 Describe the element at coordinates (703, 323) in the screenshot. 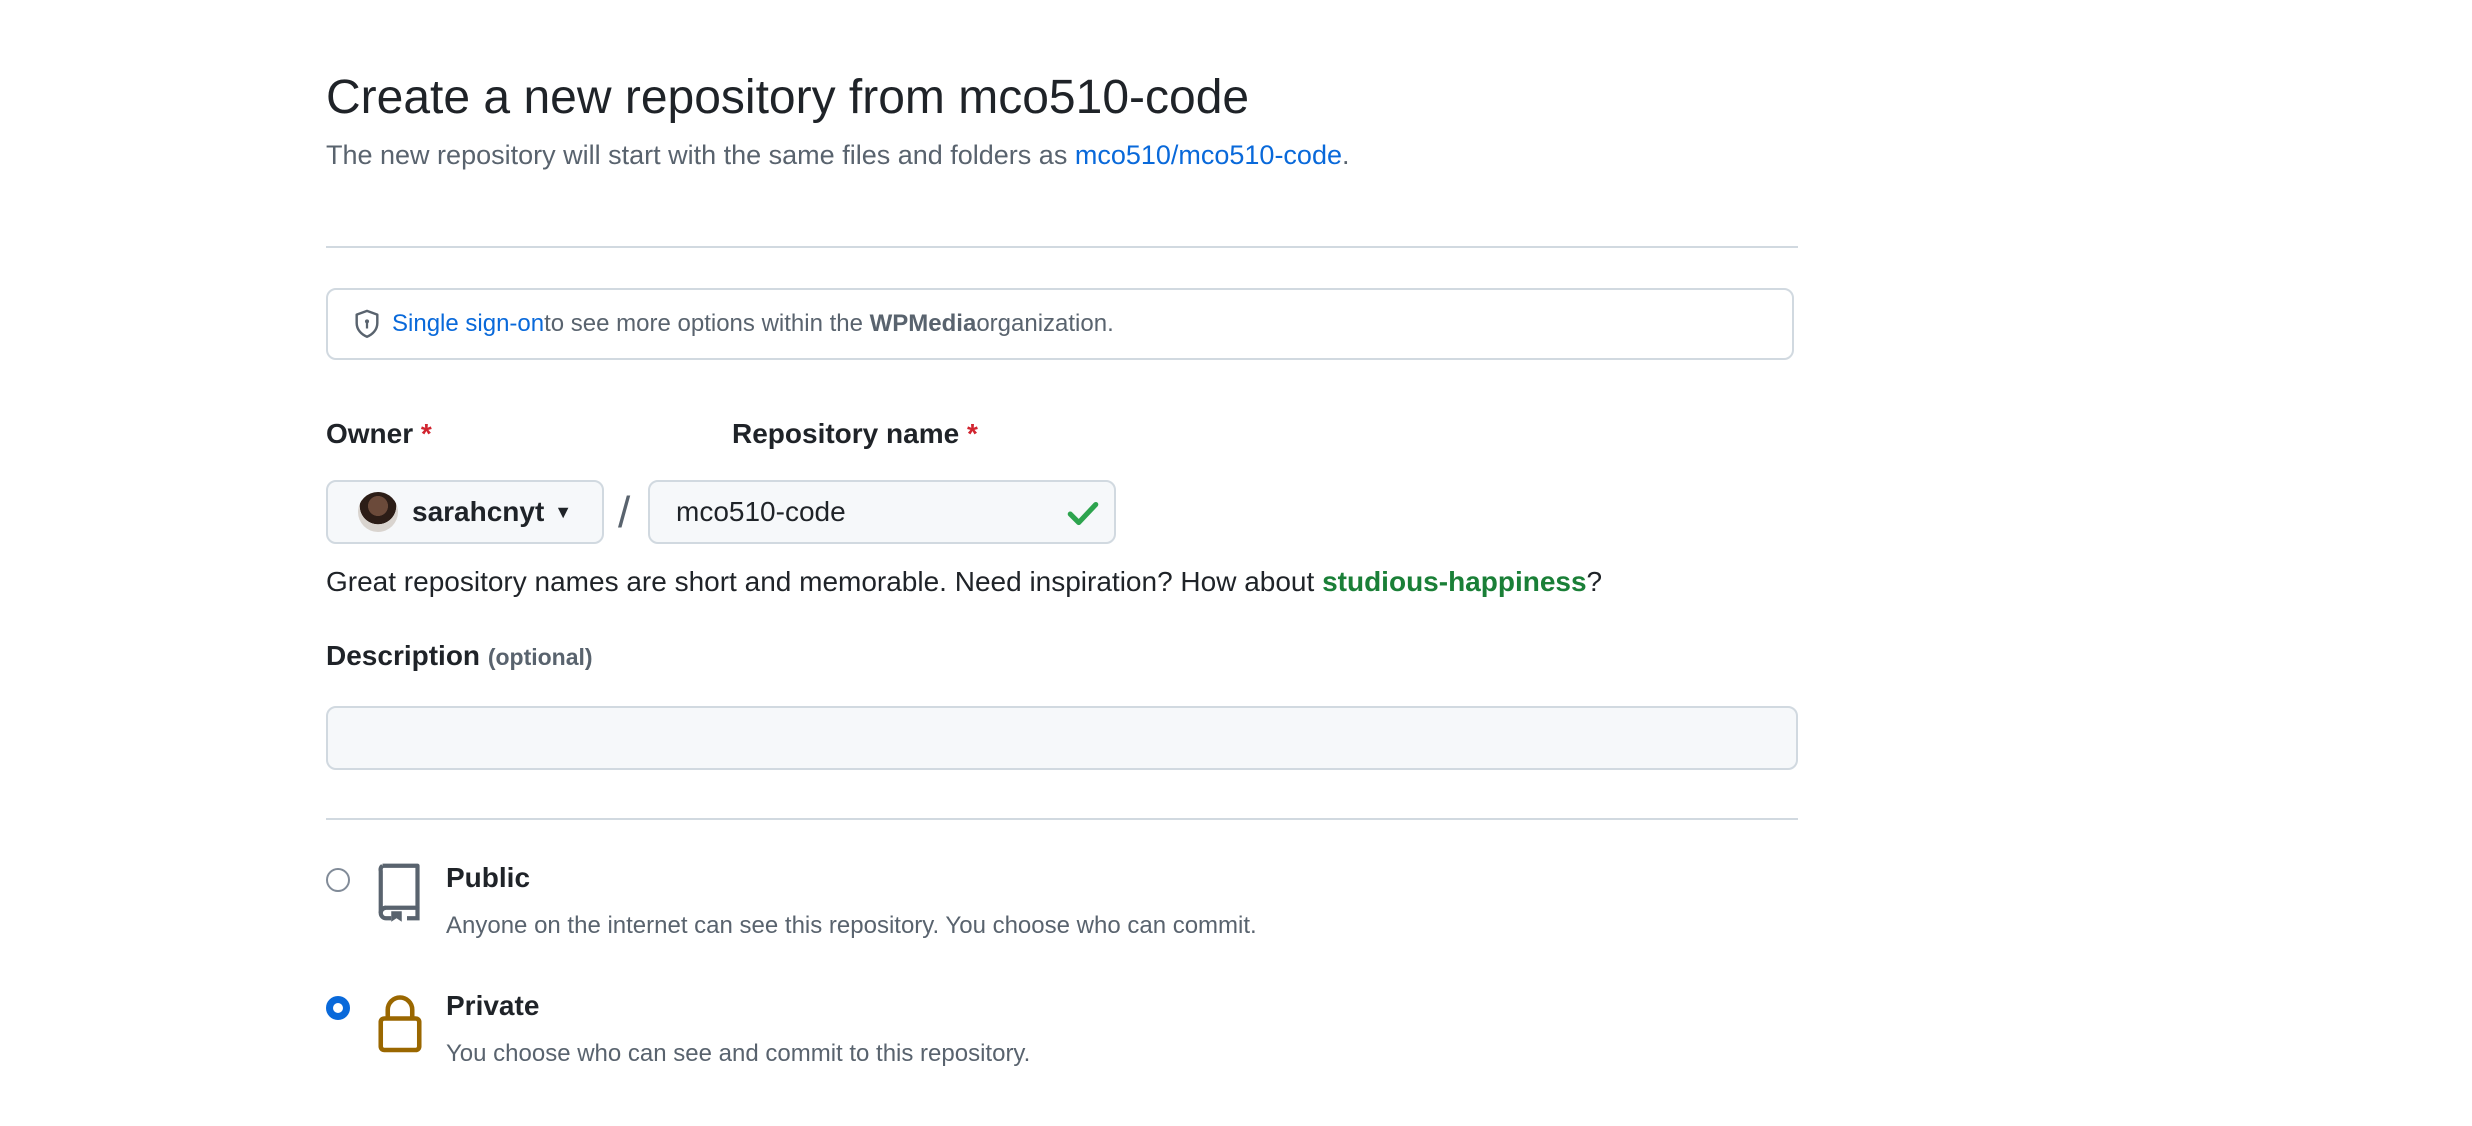

I see `sso-text: to see more options within the` at that location.